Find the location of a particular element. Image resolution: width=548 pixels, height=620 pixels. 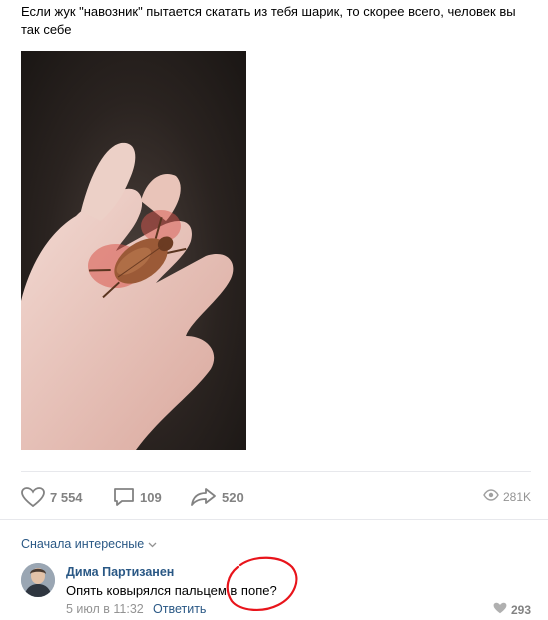

sort-label: Сначала интересные is located at coordinates (83, 544).